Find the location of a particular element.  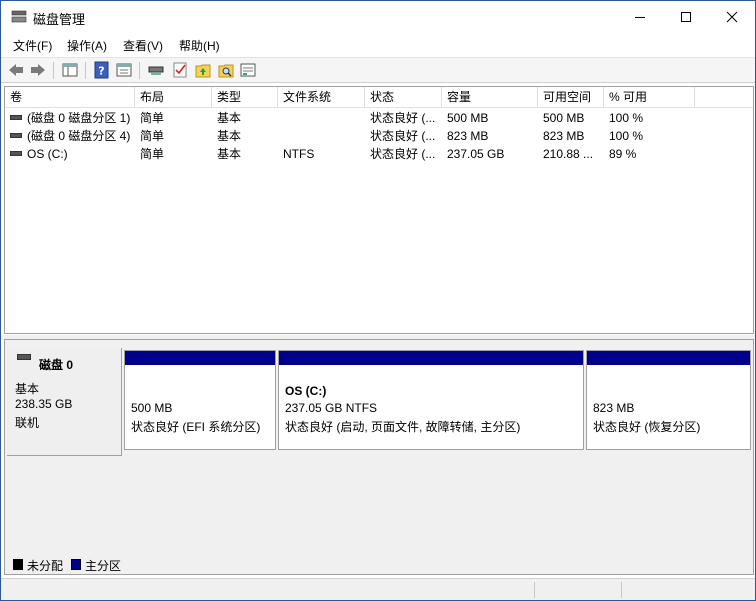

partition-status: 状态良好 (启动, 页面文件, 故障转储, 主分区) is located at coordinates (403, 427).